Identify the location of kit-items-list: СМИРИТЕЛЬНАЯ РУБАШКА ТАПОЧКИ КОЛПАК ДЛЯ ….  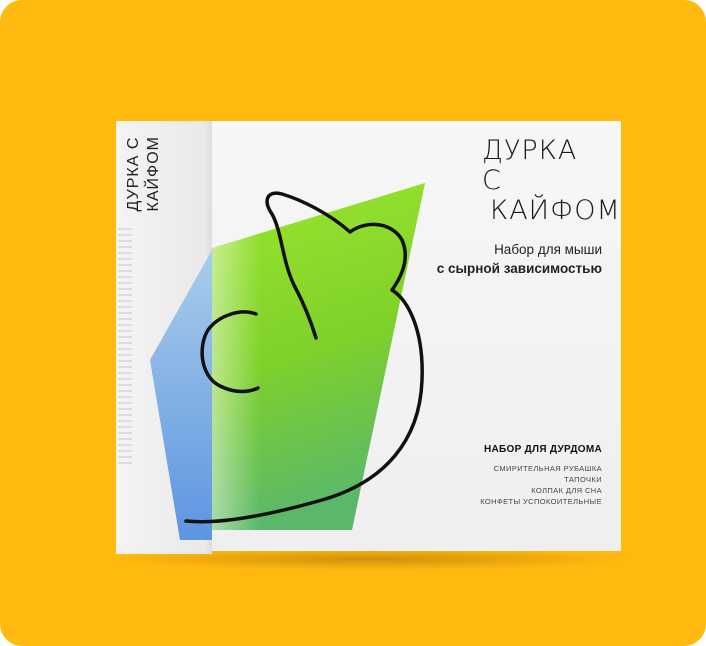
(516, 485).